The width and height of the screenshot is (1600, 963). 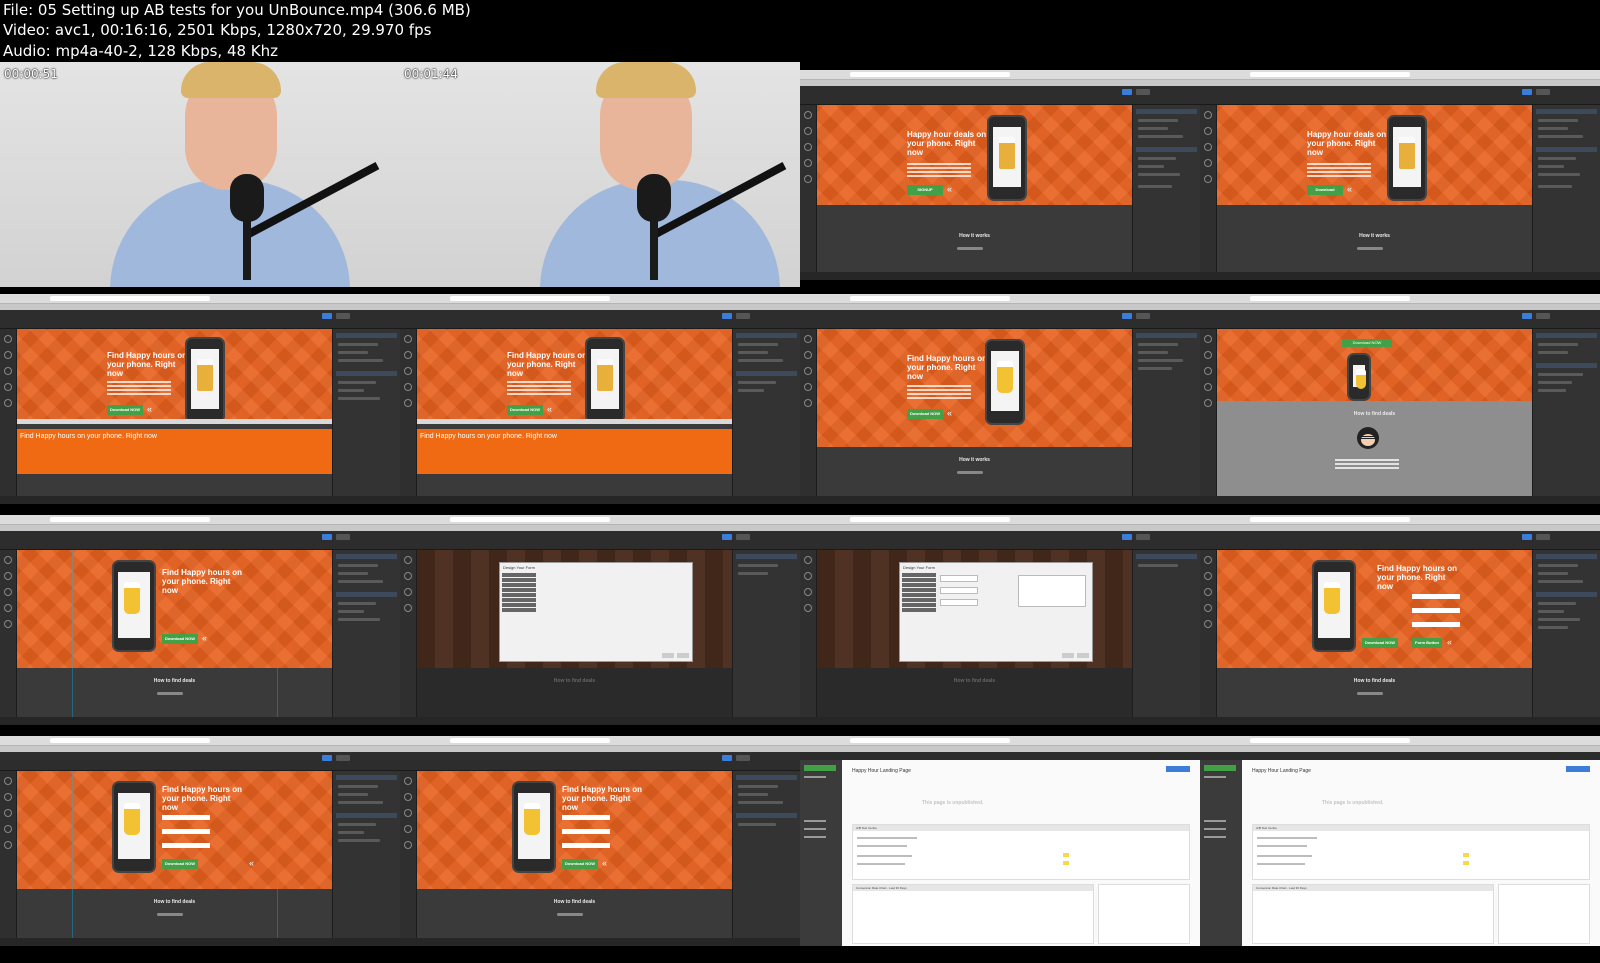 What do you see at coordinates (200, 174) in the screenshot?
I see `thumbnail-1: 00:00:51` at bounding box center [200, 174].